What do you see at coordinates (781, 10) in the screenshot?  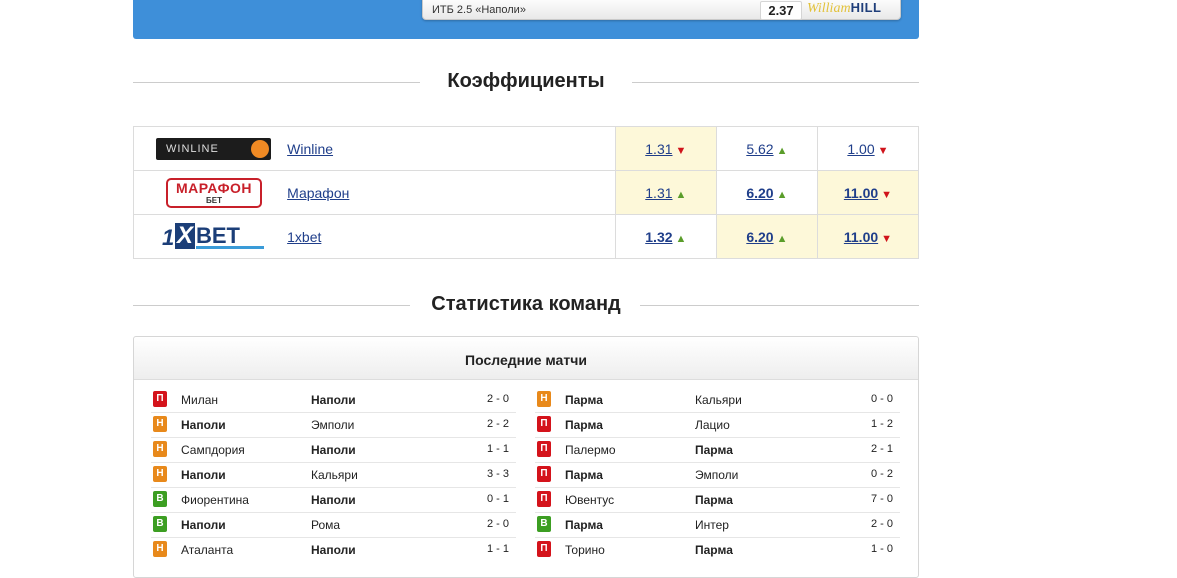 I see `featured-bet-odd: 2.37` at bounding box center [781, 10].